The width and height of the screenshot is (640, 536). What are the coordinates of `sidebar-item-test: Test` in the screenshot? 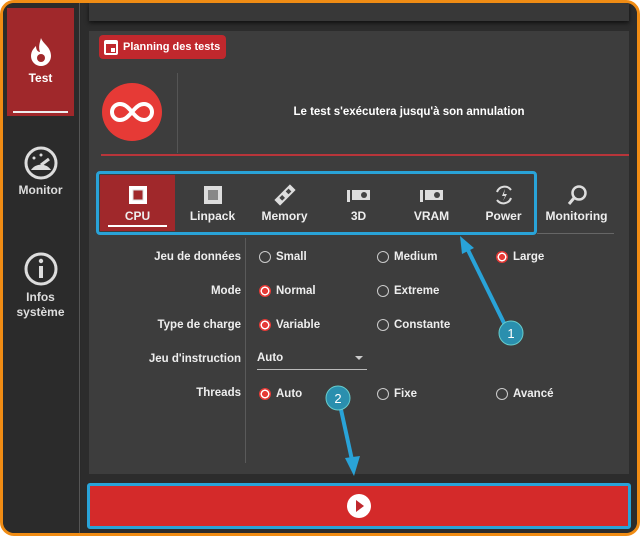 It's located at (40, 62).